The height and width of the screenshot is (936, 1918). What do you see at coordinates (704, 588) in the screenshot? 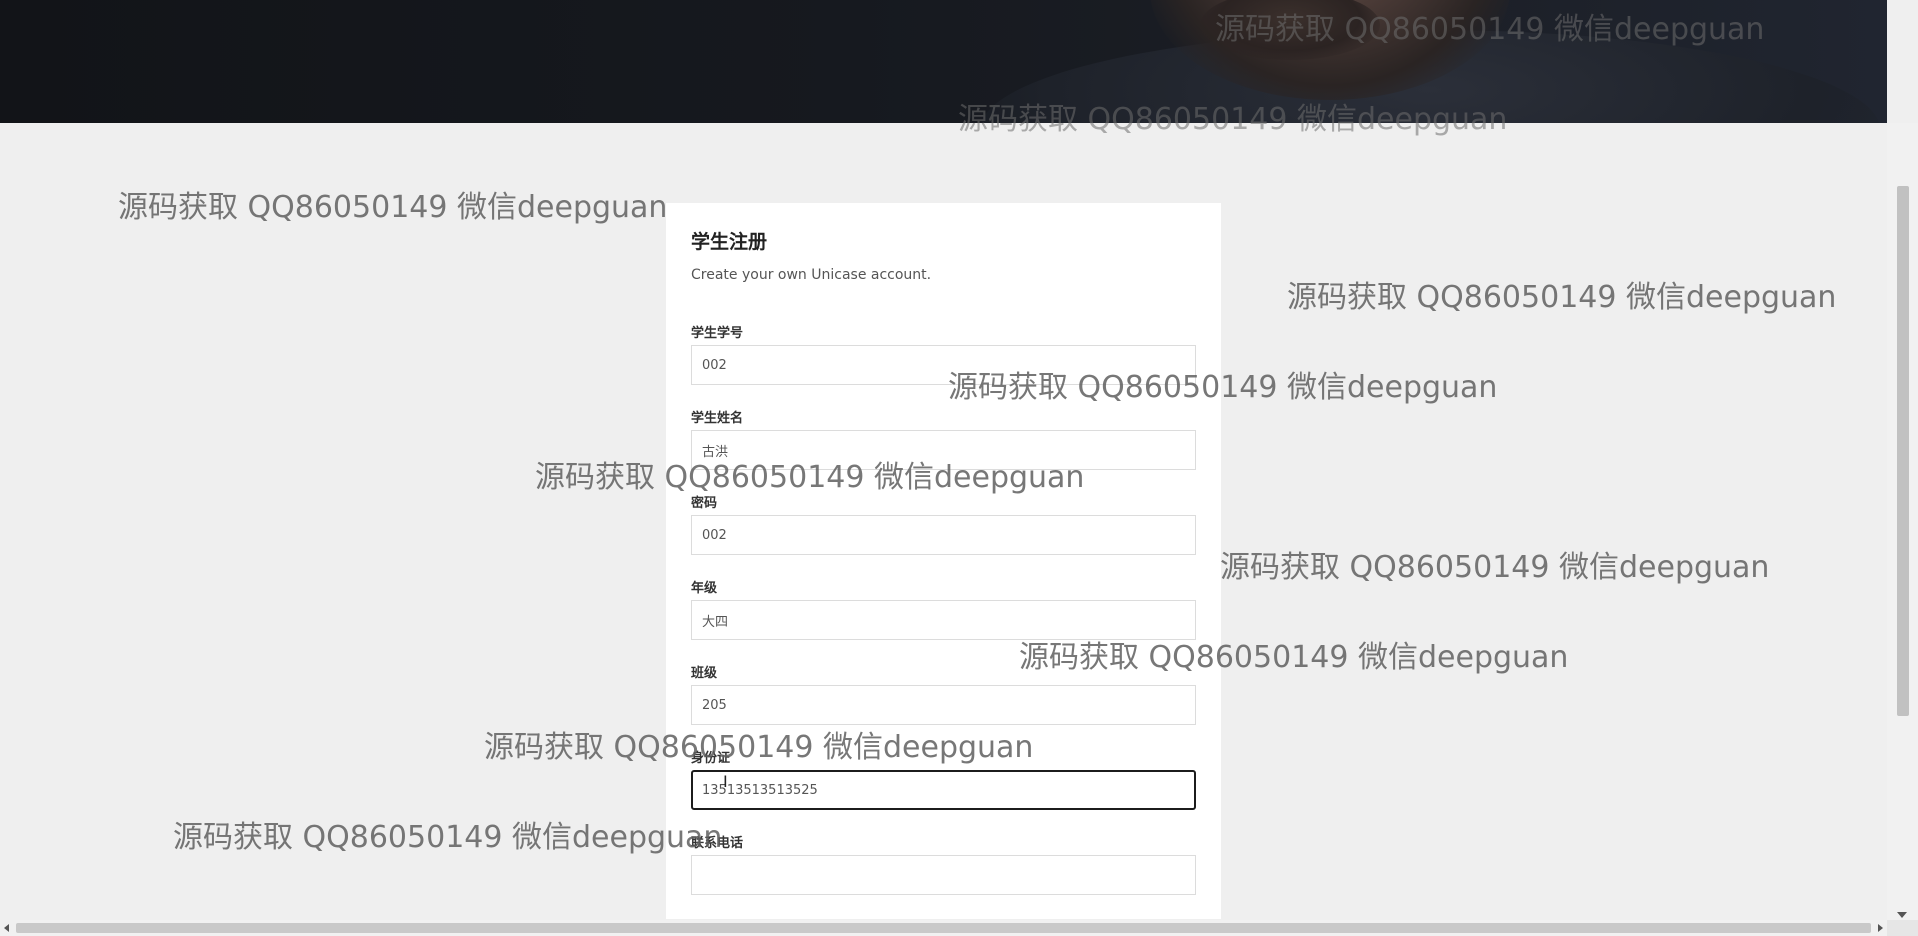
I see `field-label: 年级` at bounding box center [704, 588].